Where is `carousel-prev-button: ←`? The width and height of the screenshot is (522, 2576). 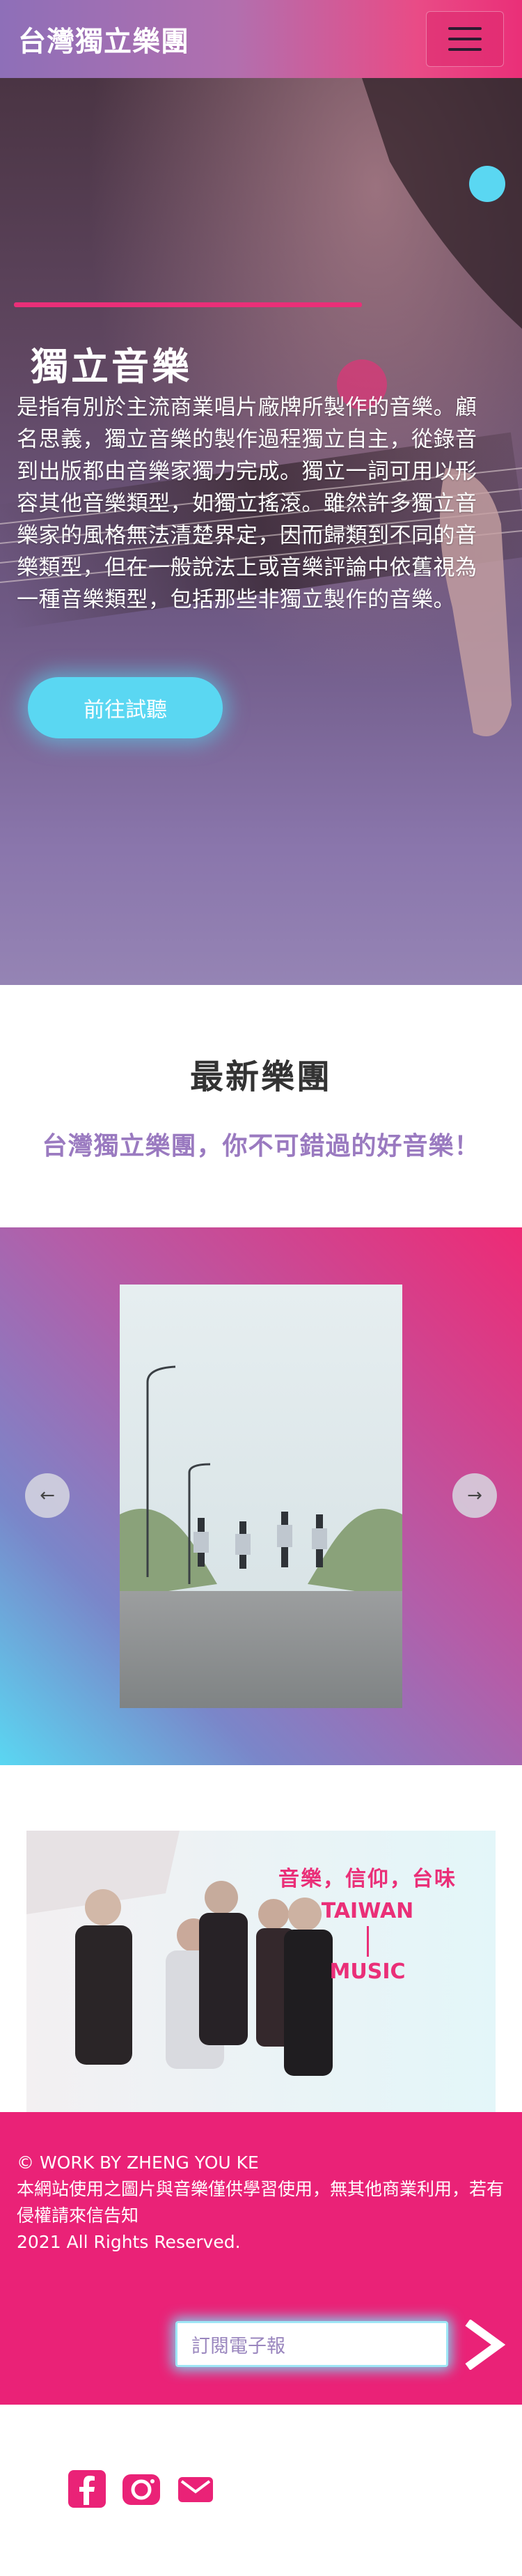 carousel-prev-button: ← is located at coordinates (47, 1495).